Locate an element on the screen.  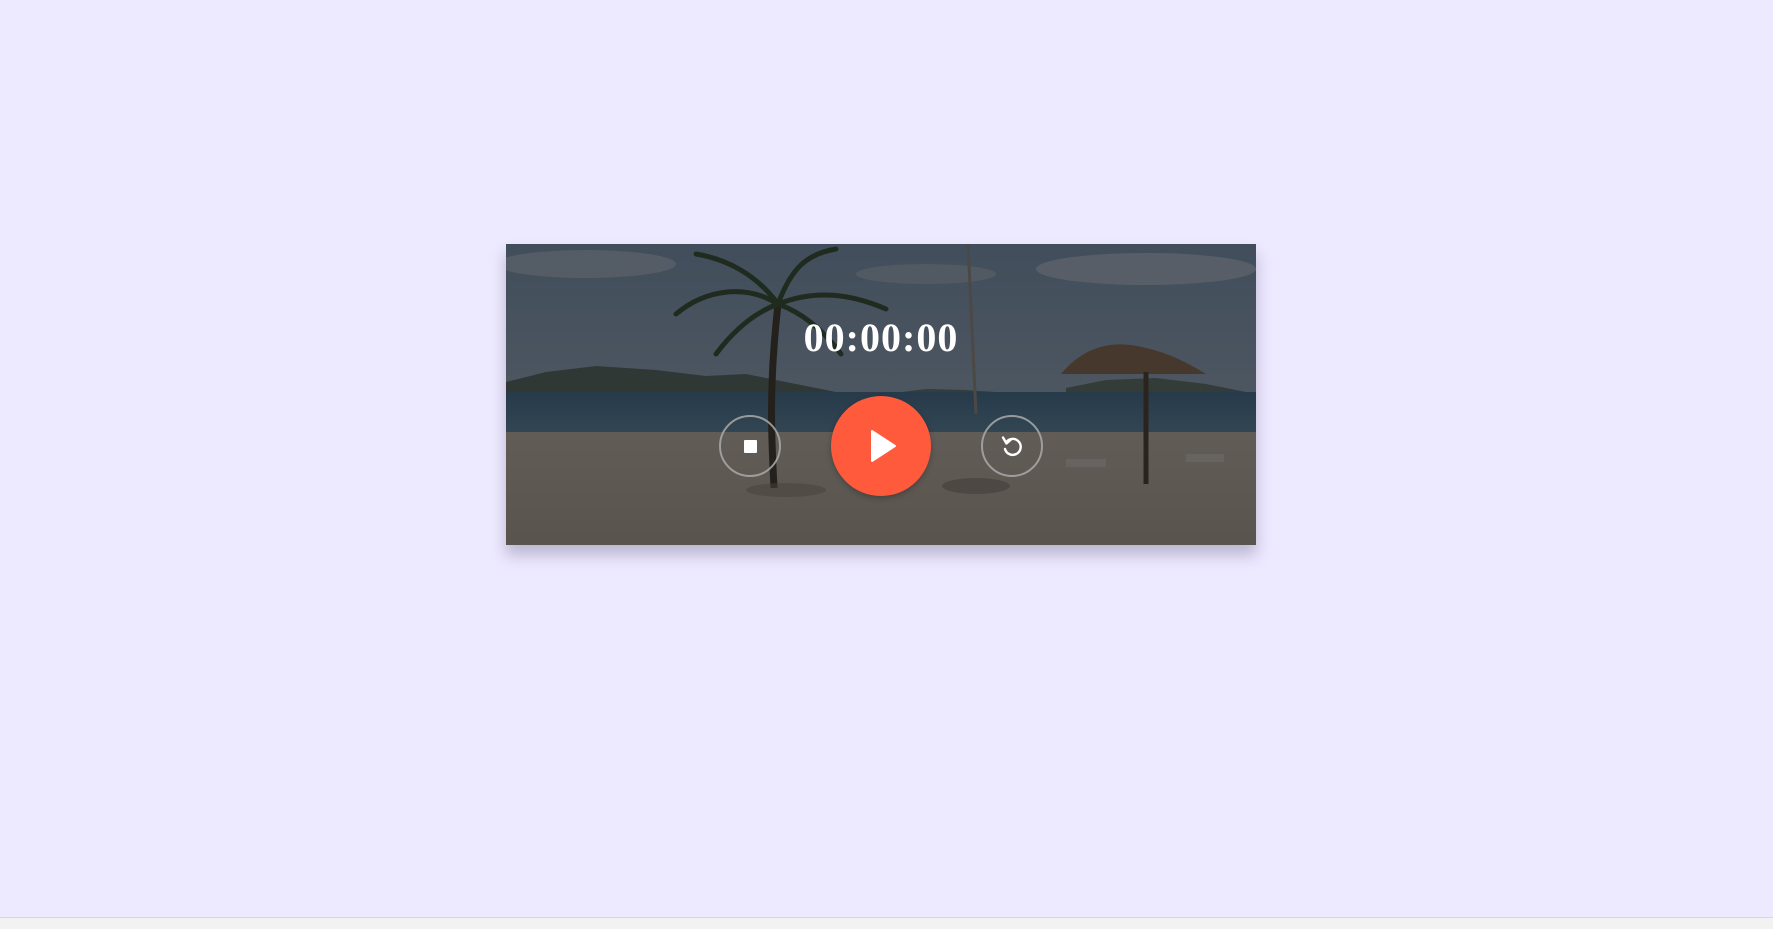
stop-button is located at coordinates (750, 446).